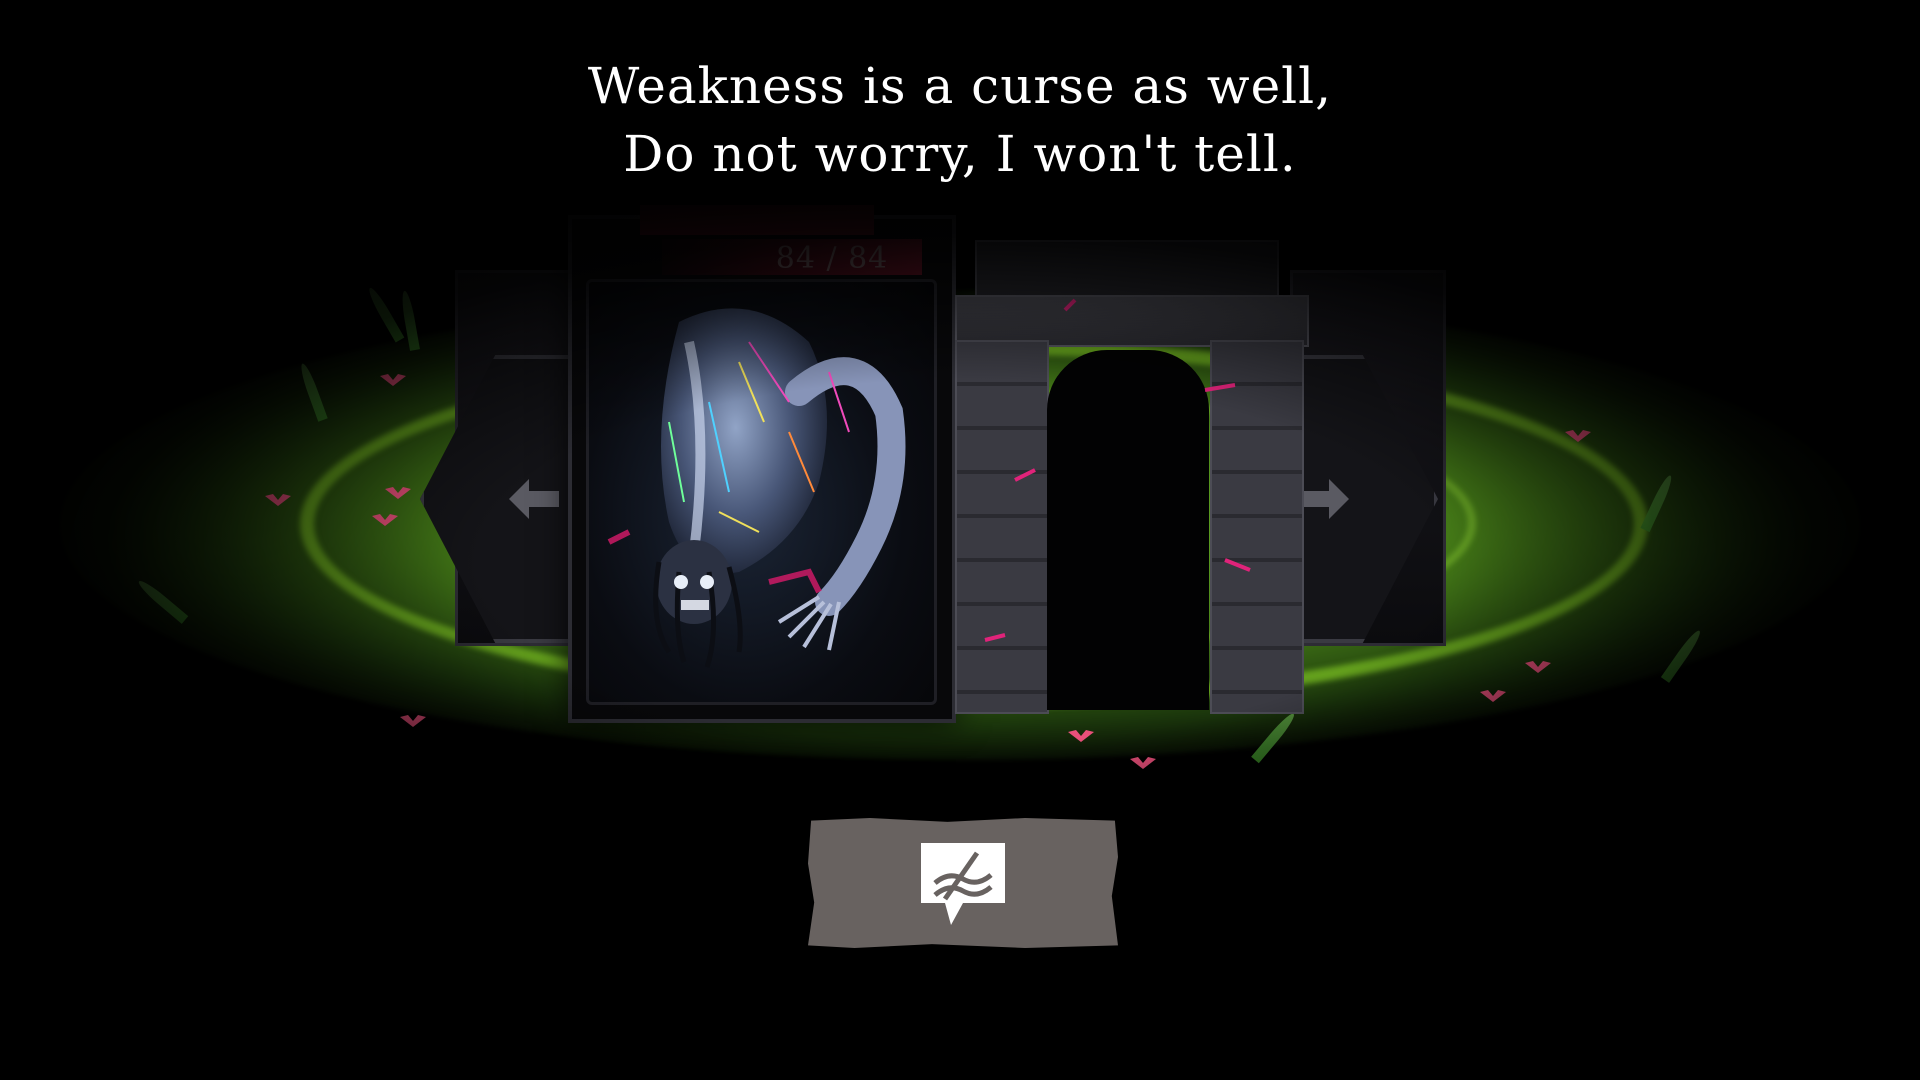 This screenshot has width=1920, height=1080. What do you see at coordinates (960, 154) in the screenshot?
I see `dialogue-line-2: Do not worry, I won't tell.` at bounding box center [960, 154].